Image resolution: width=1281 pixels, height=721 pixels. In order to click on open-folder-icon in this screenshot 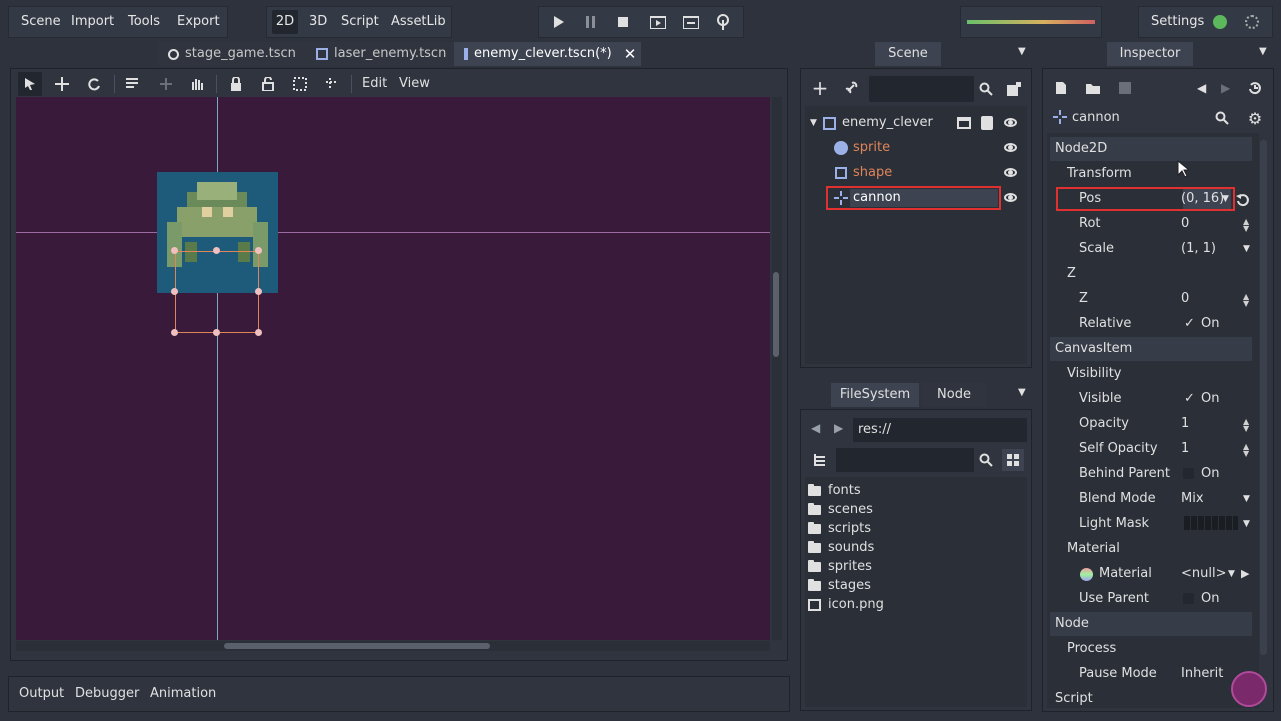, I will do `click(1093, 88)`.